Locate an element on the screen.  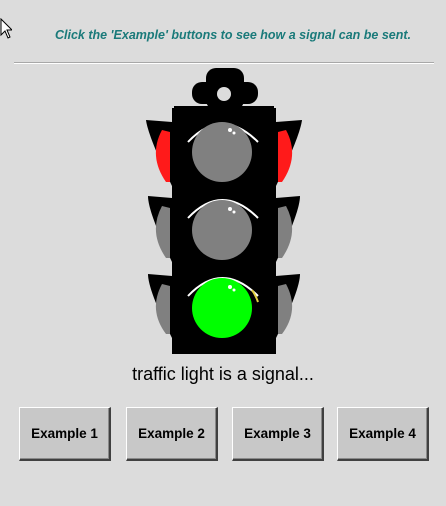
cursor-icon is located at coordinates (6, 28).